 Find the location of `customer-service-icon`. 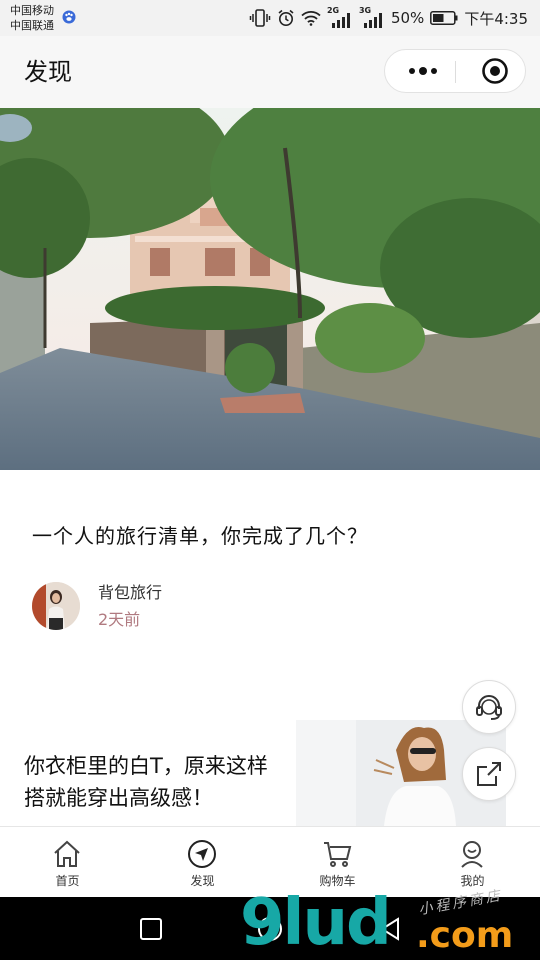

customer-service-icon is located at coordinates (489, 707).